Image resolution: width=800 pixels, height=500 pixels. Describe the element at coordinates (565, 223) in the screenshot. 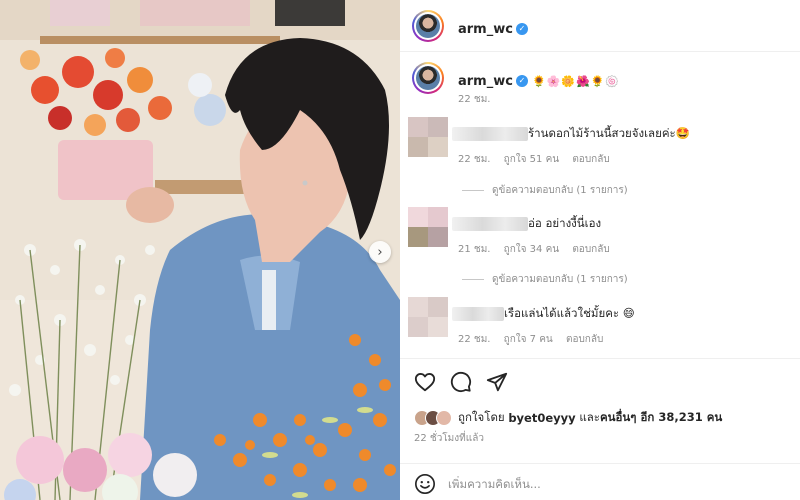

I see `comment-text: อ่อ อย่างงี้นี่เอง` at that location.